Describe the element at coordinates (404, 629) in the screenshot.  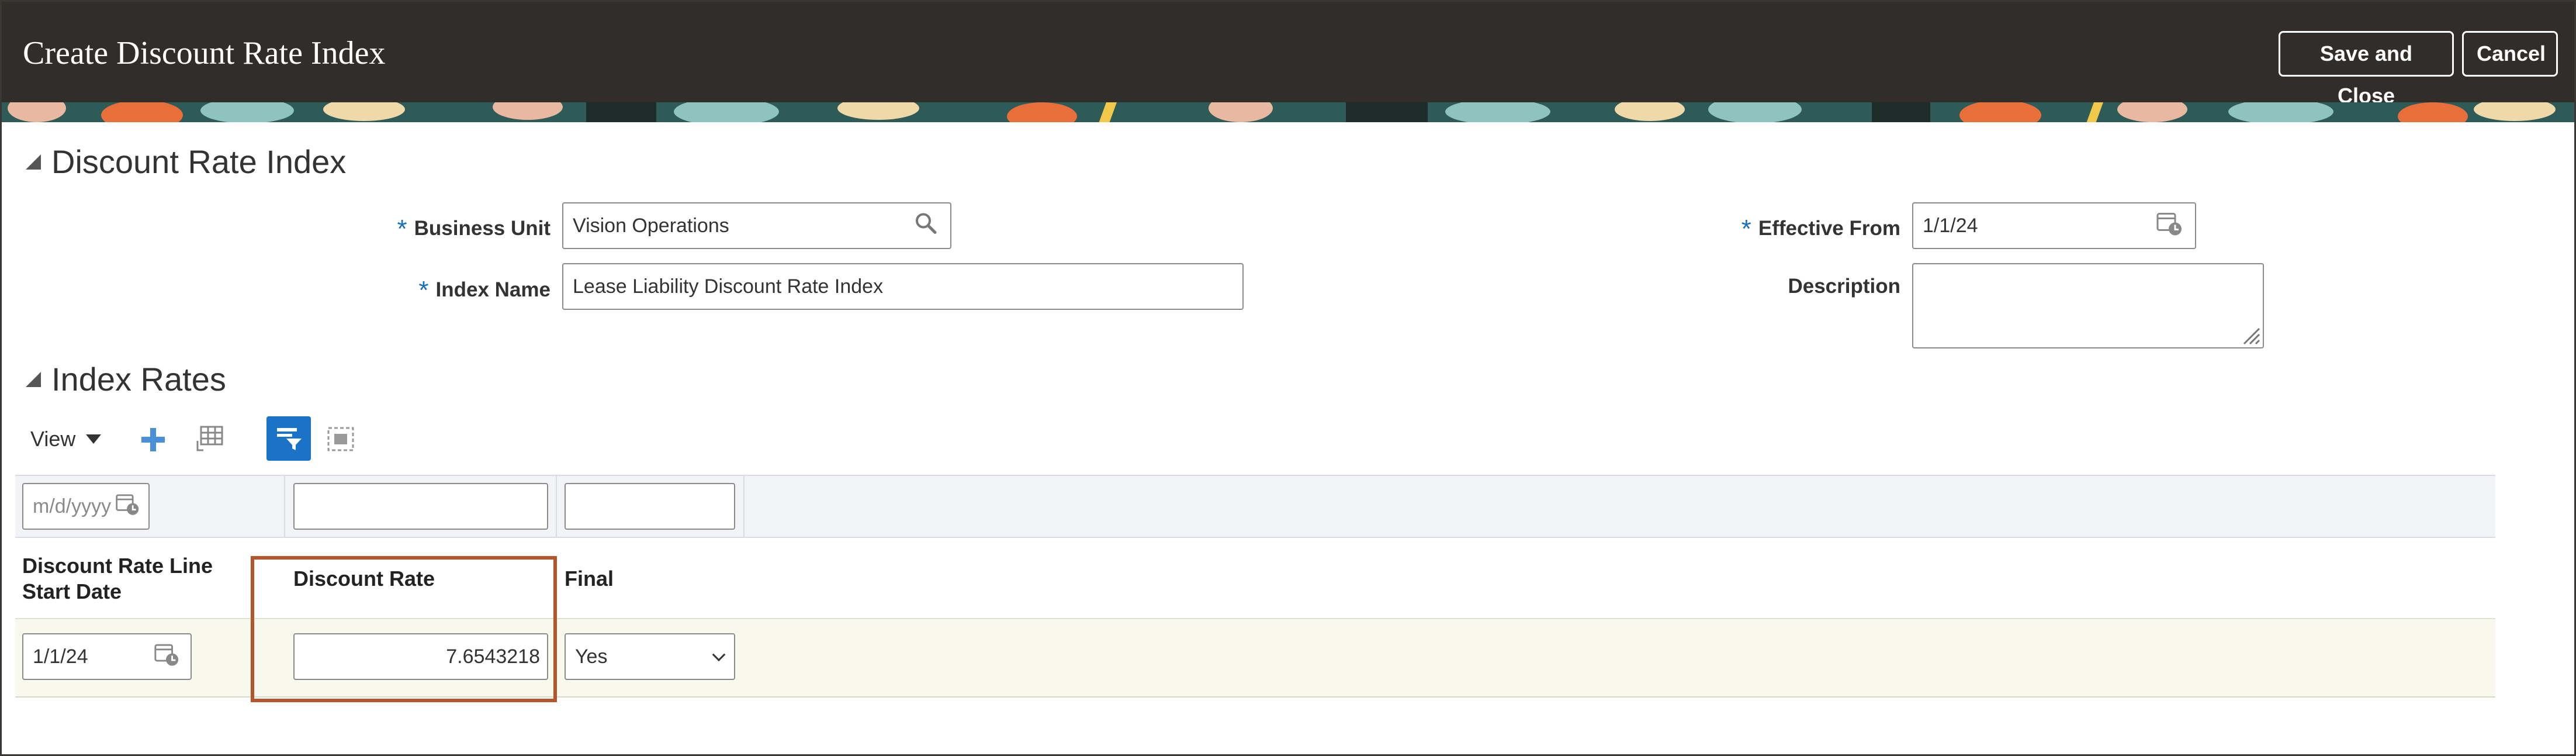
I see `discount-rate-highlight-box` at that location.